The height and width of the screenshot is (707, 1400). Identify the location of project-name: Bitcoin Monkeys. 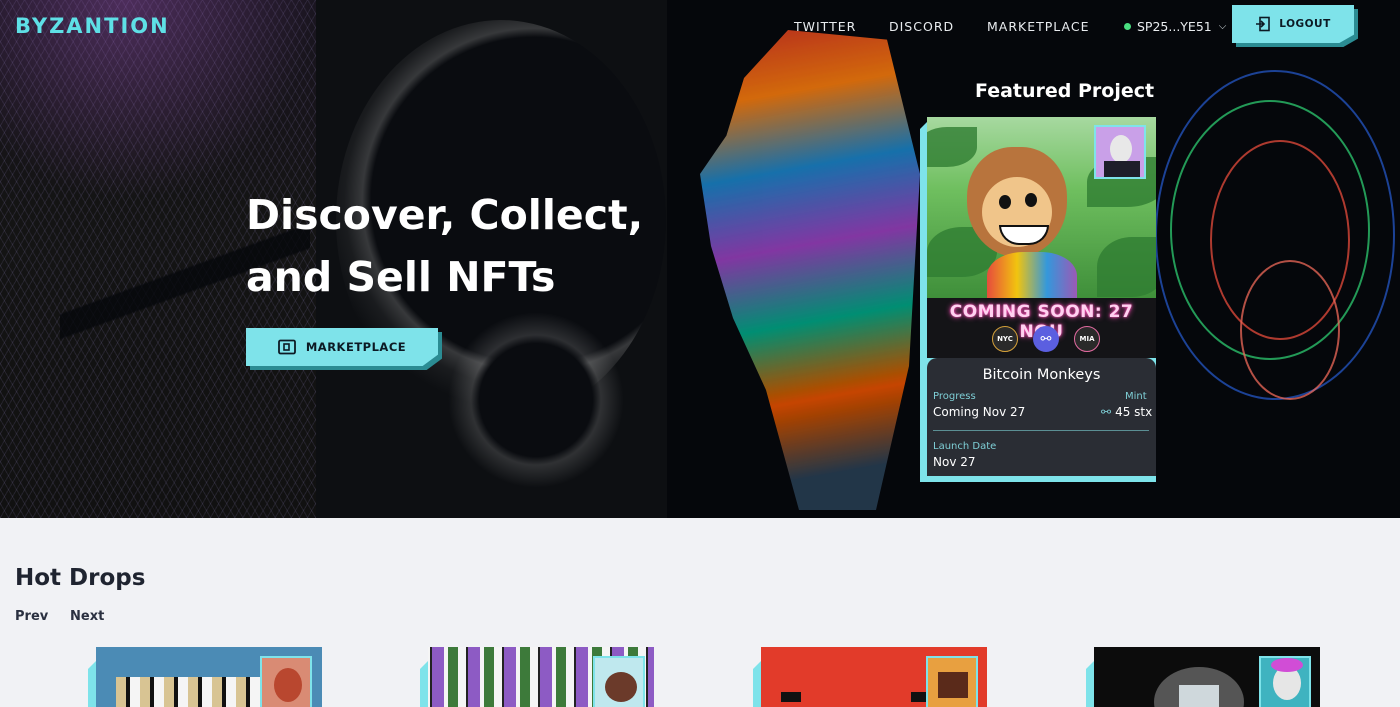
(1041, 375).